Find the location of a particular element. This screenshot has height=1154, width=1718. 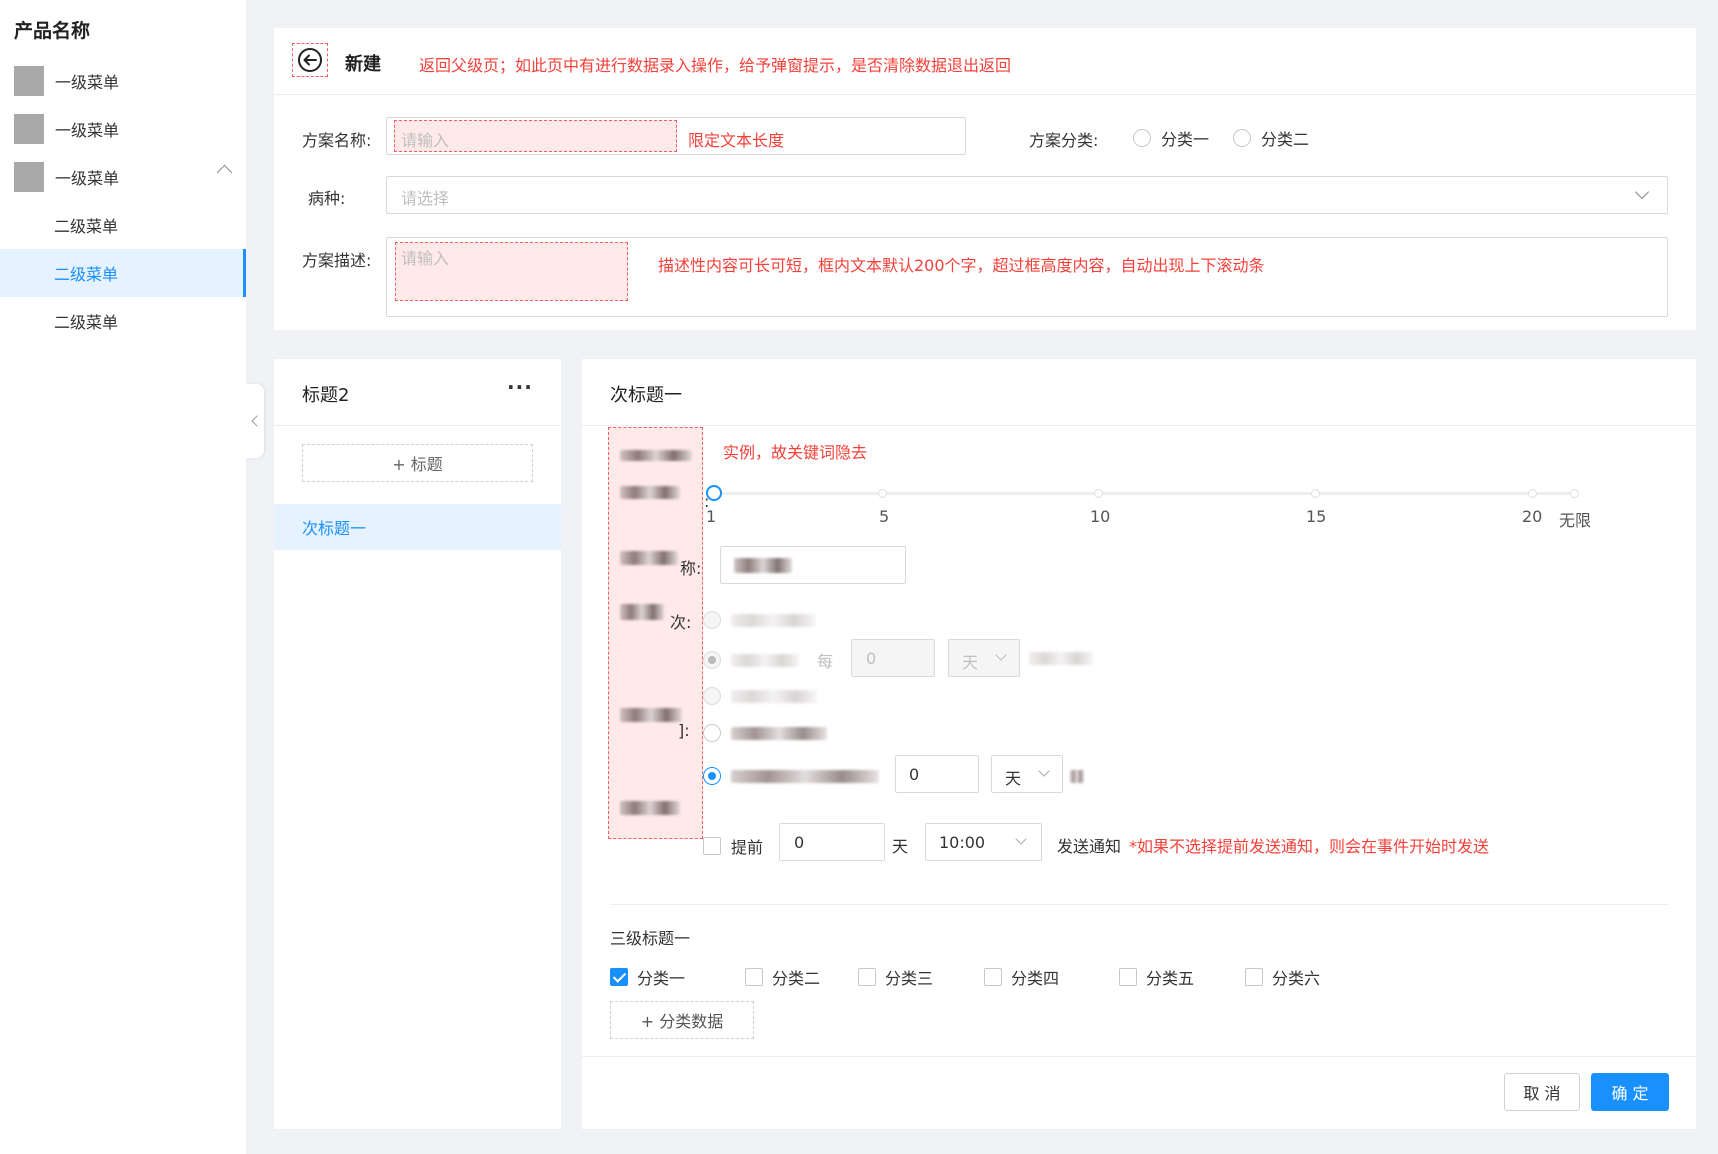

select-placeholder: 请选择 is located at coordinates (425, 198).